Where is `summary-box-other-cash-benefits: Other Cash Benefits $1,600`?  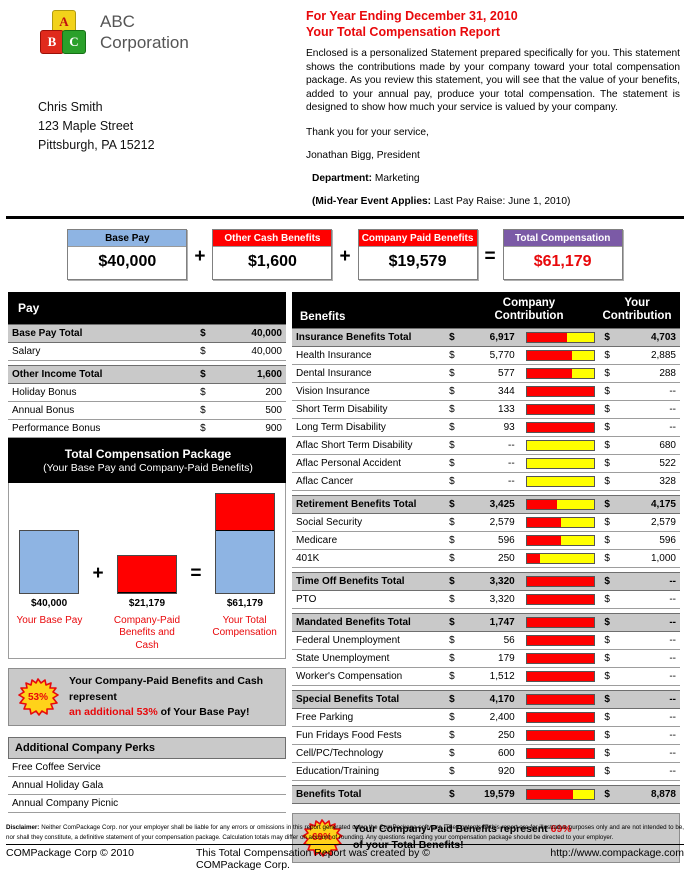 summary-box-other-cash-benefits: Other Cash Benefits $1,600 is located at coordinates (272, 254).